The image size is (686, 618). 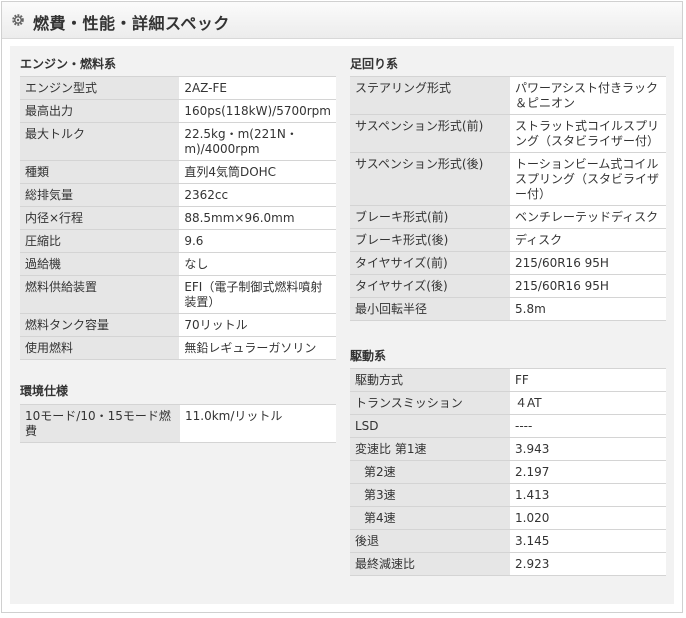 I want to click on spec-row: 第2速 2.197, so click(x=508, y=472).